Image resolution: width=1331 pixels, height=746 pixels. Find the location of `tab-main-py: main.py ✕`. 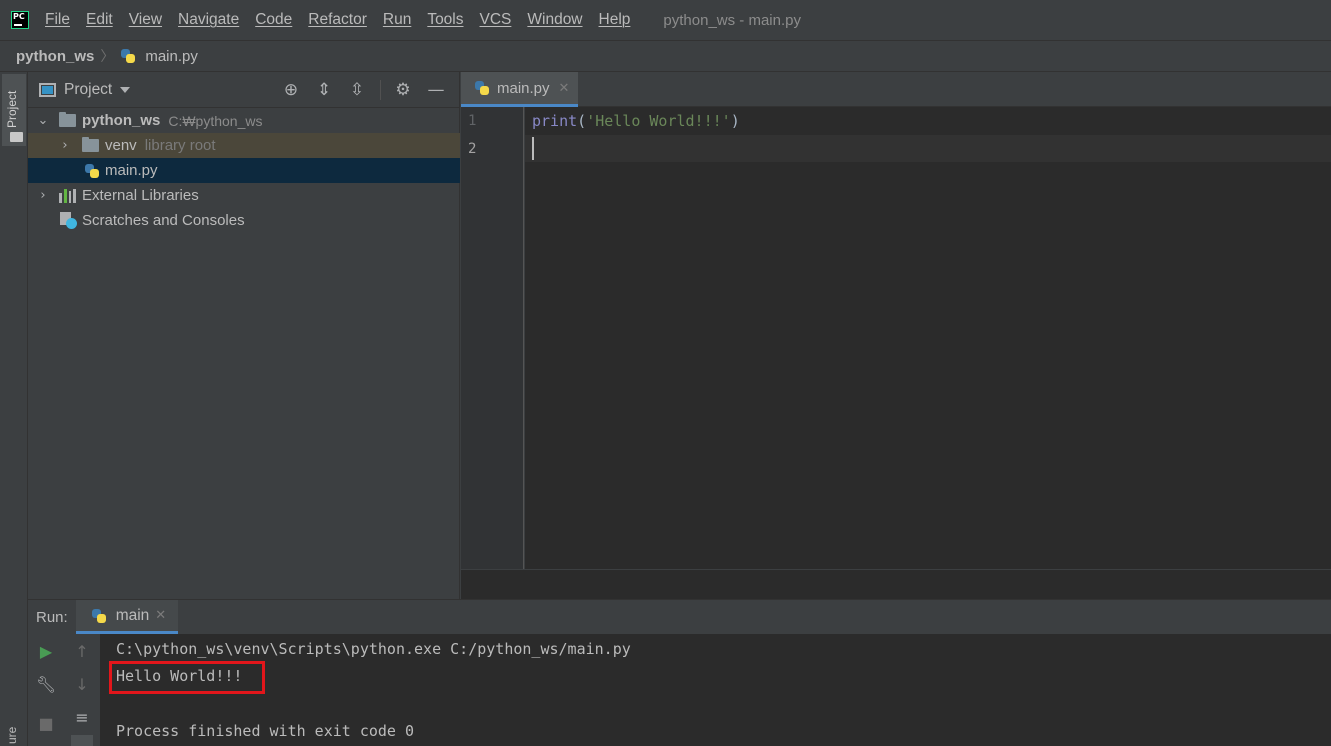

tab-main-py: main.py ✕ is located at coordinates (519, 89).